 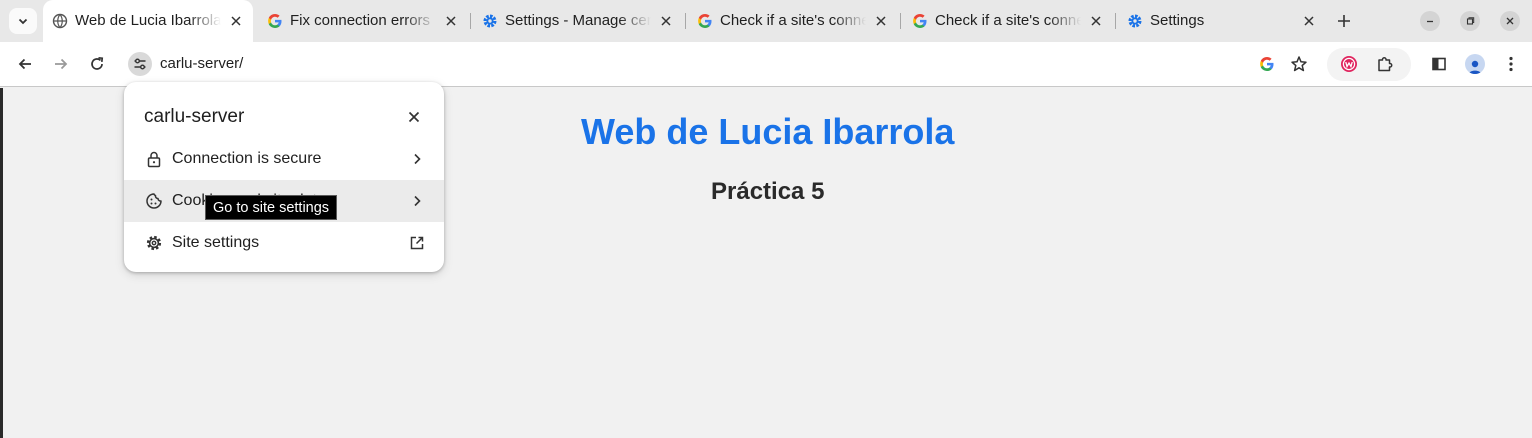 I want to click on star-icon, so click(x=1299, y=64).